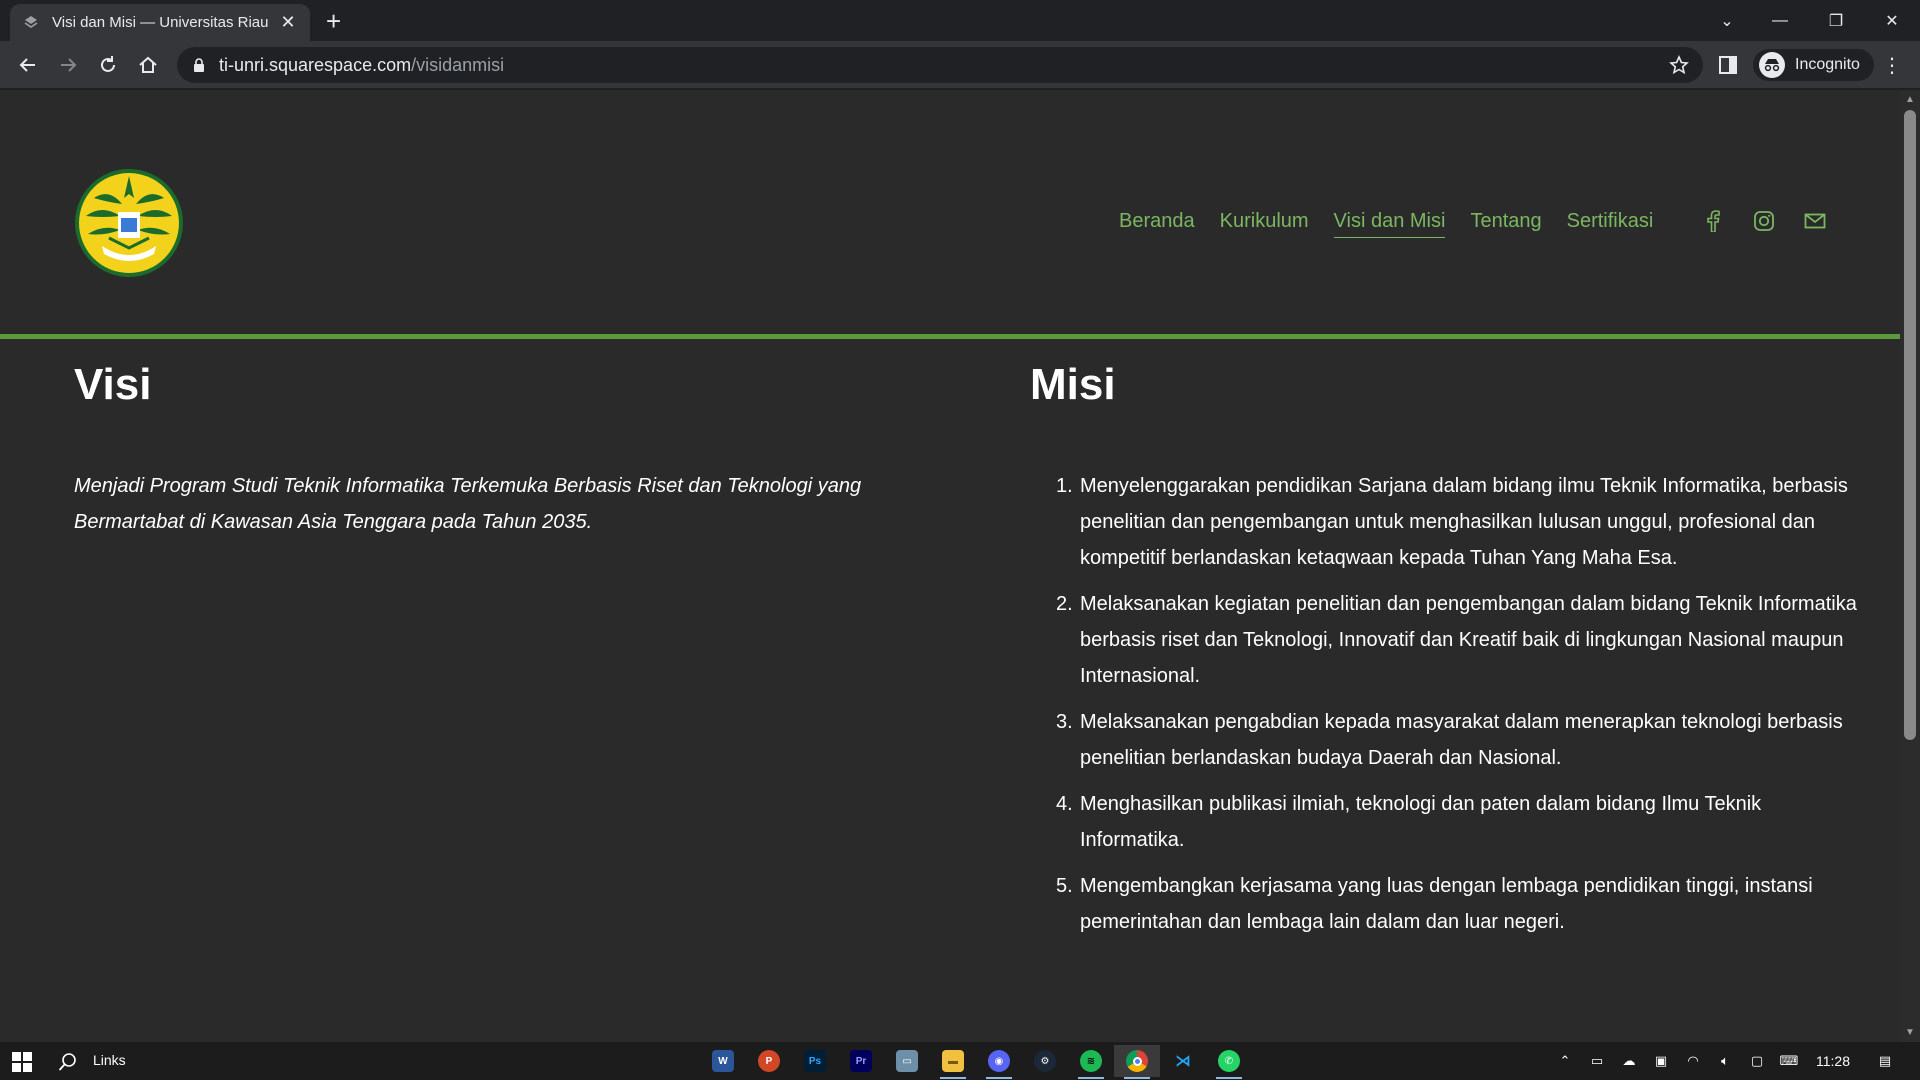 The width and height of the screenshot is (1920, 1080). What do you see at coordinates (1892, 20) in the screenshot?
I see `close-window-button: ✕` at bounding box center [1892, 20].